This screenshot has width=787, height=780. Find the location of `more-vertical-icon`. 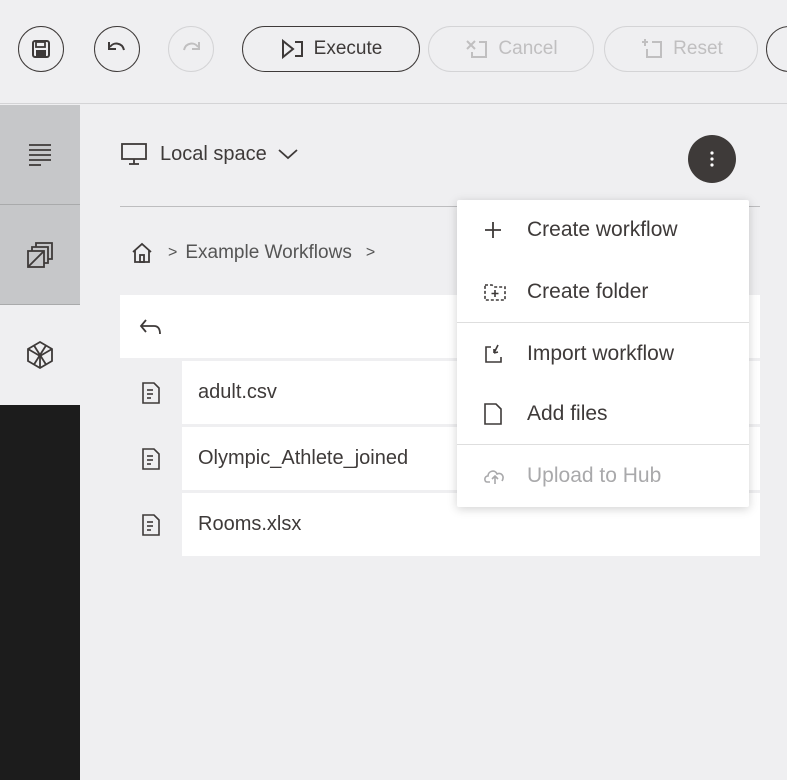

more-vertical-icon is located at coordinates (712, 159).